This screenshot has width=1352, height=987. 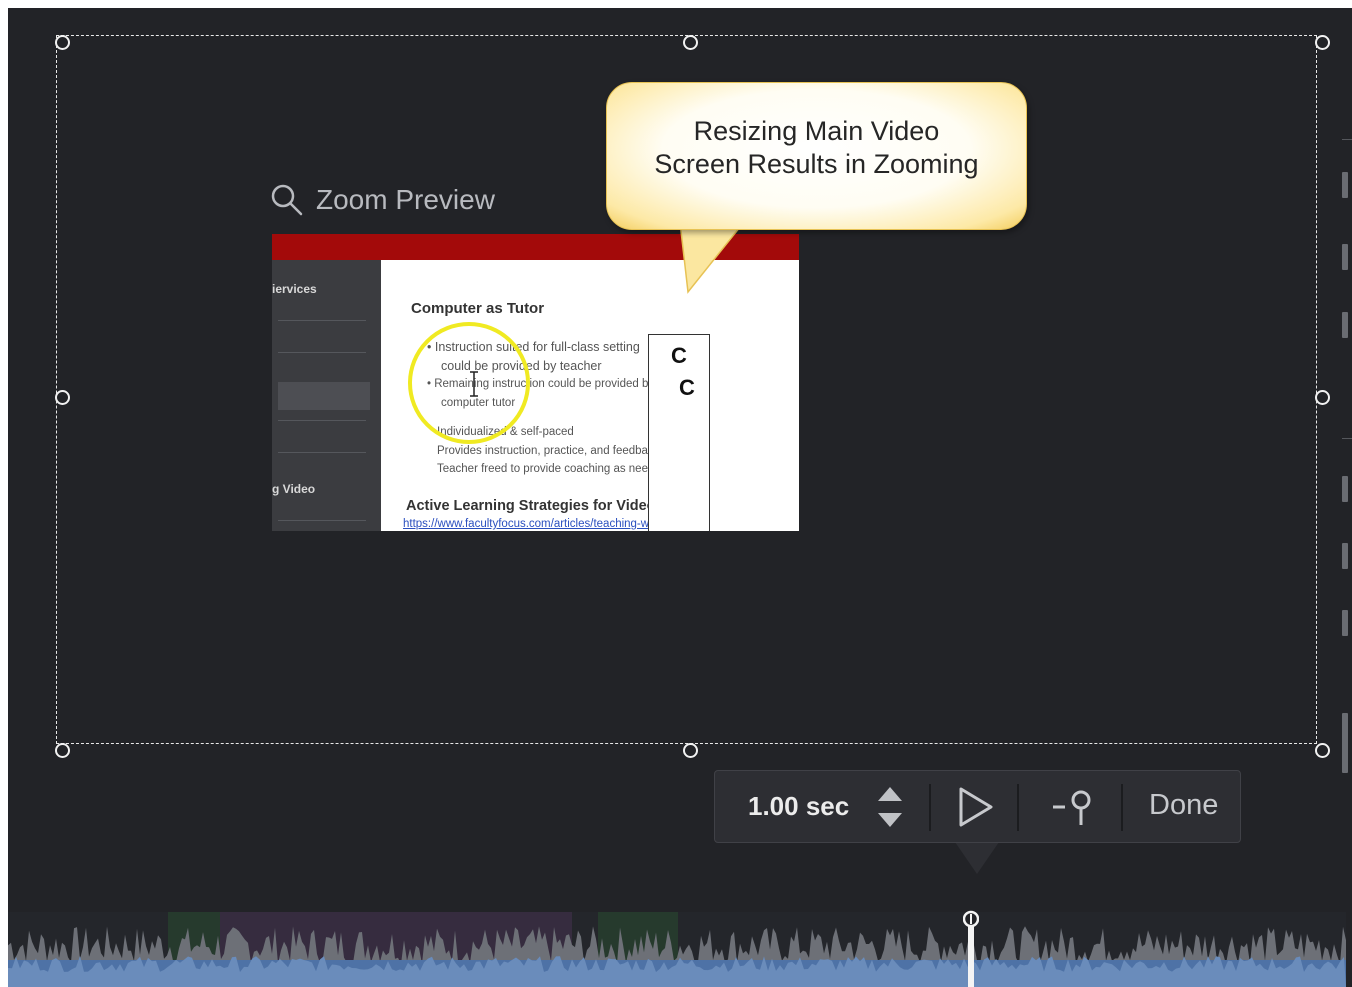 I want to click on callout-line-2: Screen Results in Zooming, so click(x=816, y=164).